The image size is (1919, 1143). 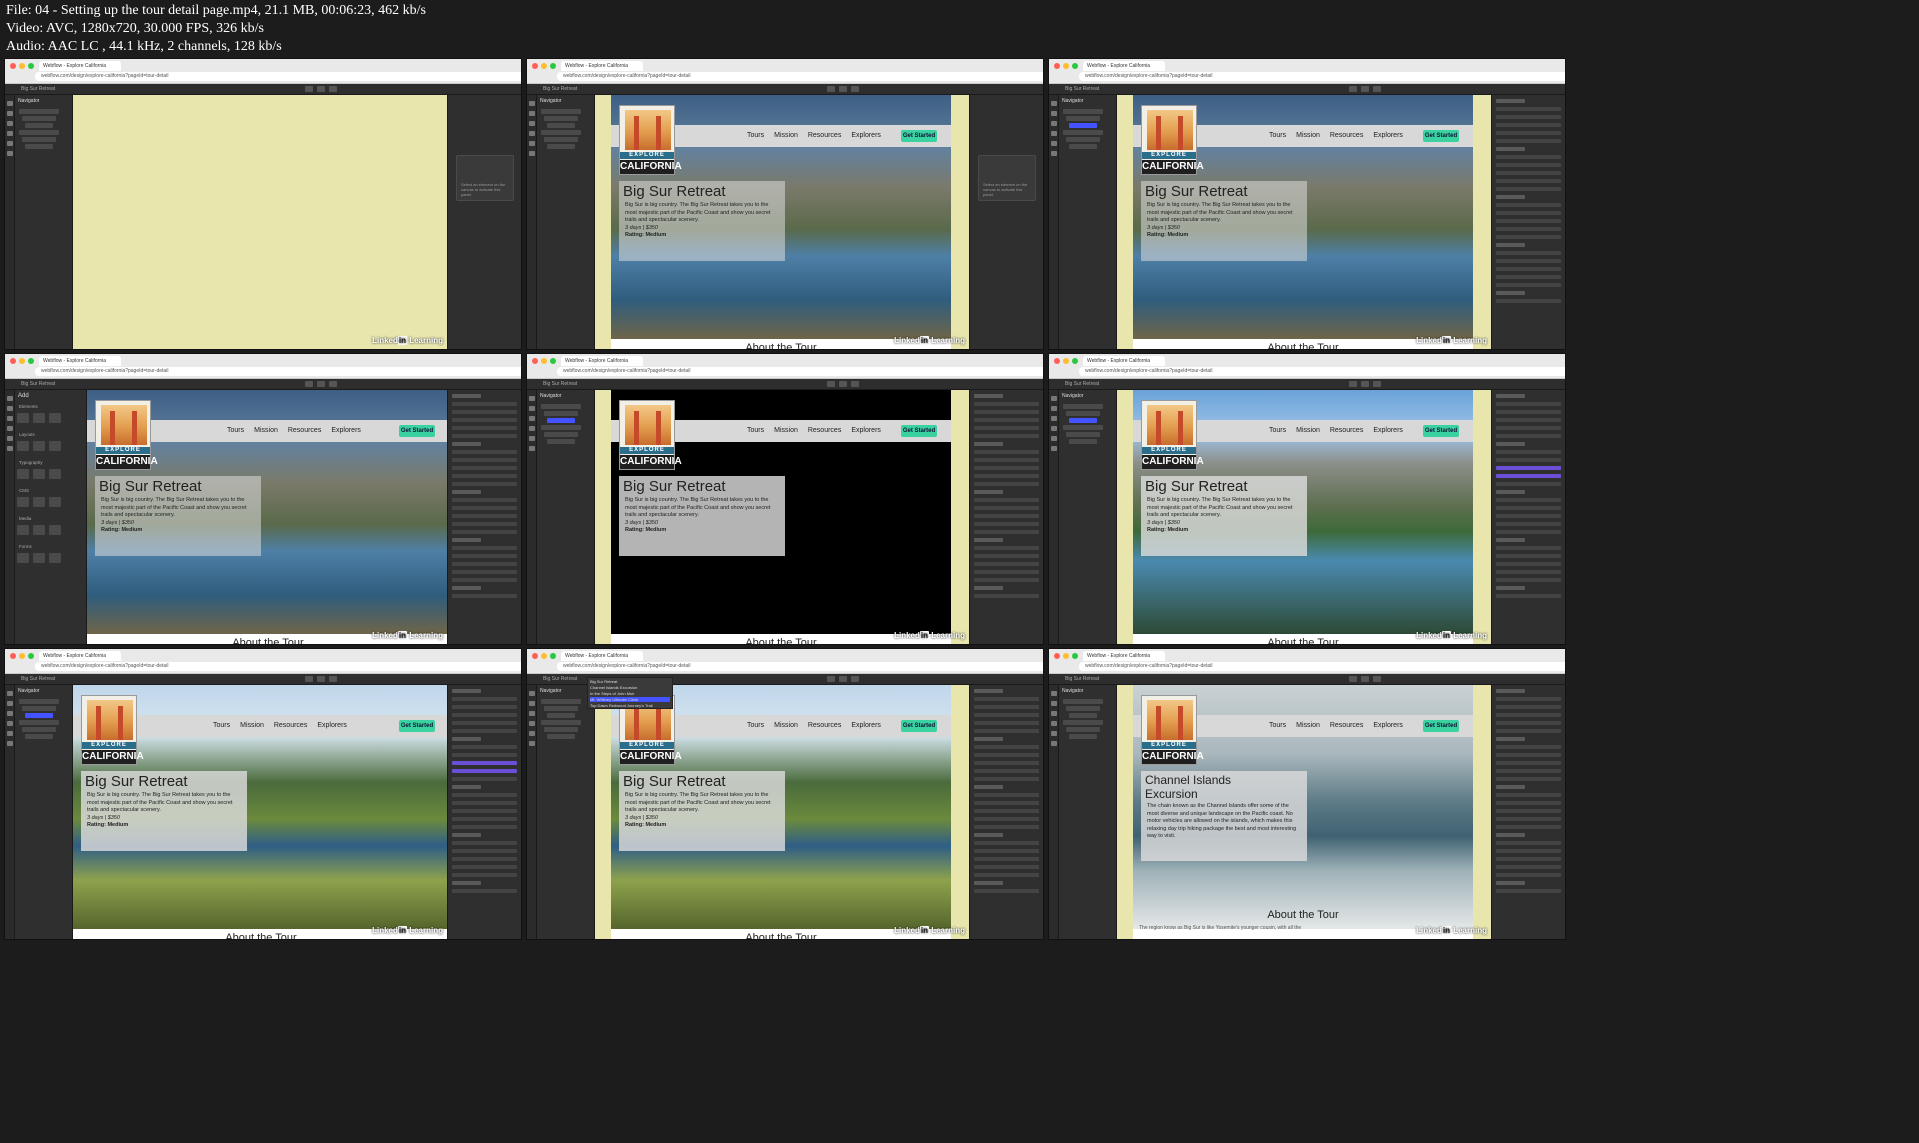 What do you see at coordinates (755, 135) in the screenshot?
I see `site-nav-link: Tours` at bounding box center [755, 135].